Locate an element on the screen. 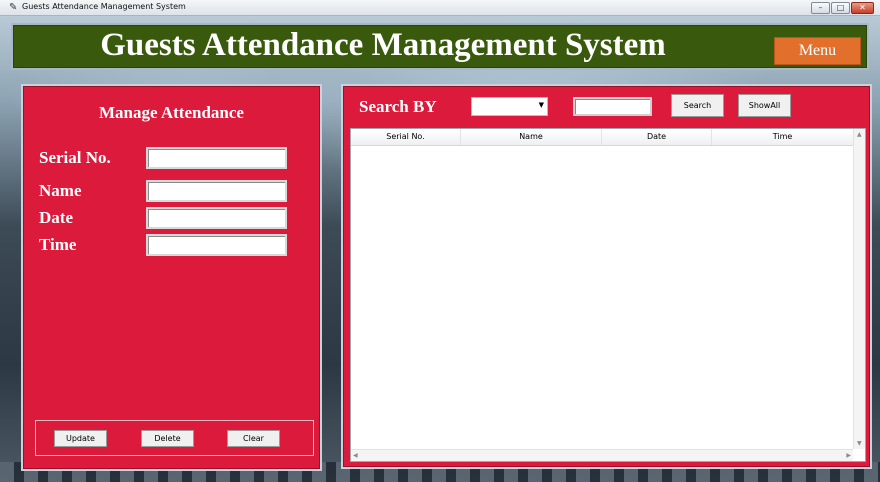  scroll-right-icon: ▶ is located at coordinates (848, 455).